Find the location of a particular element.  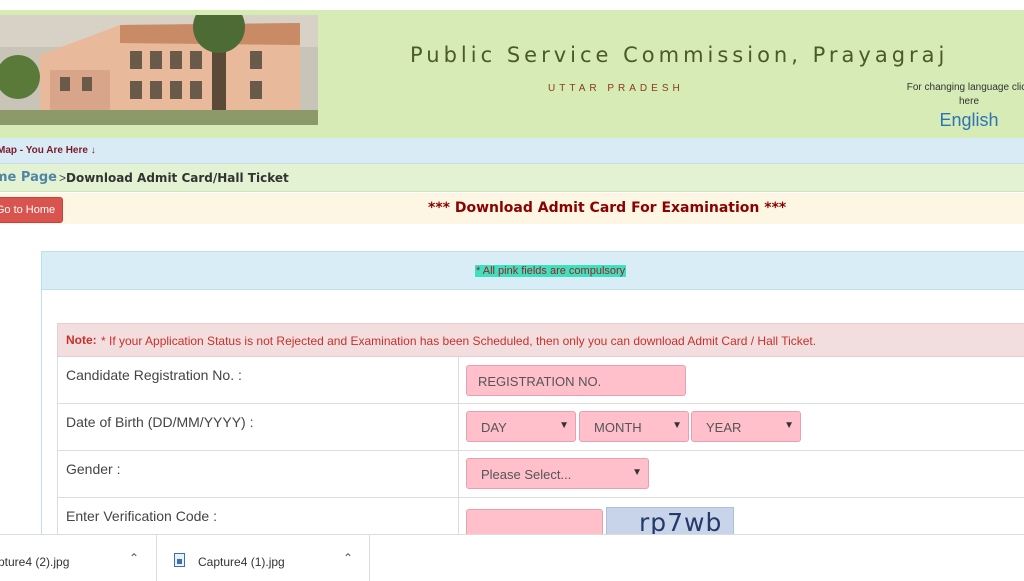

captcha-text: rp7wb is located at coordinates (681, 522).